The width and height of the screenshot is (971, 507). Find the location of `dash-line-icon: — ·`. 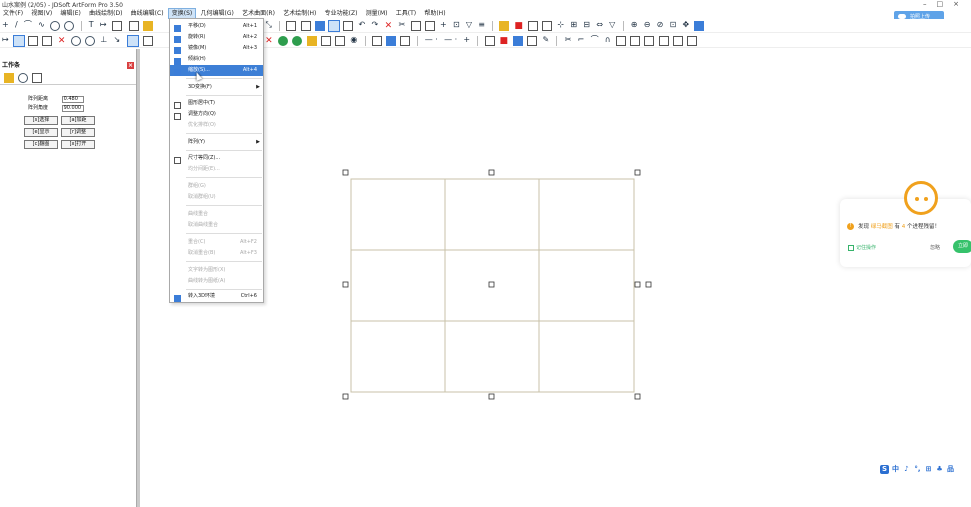

dash-line-icon: — · is located at coordinates (431, 40).